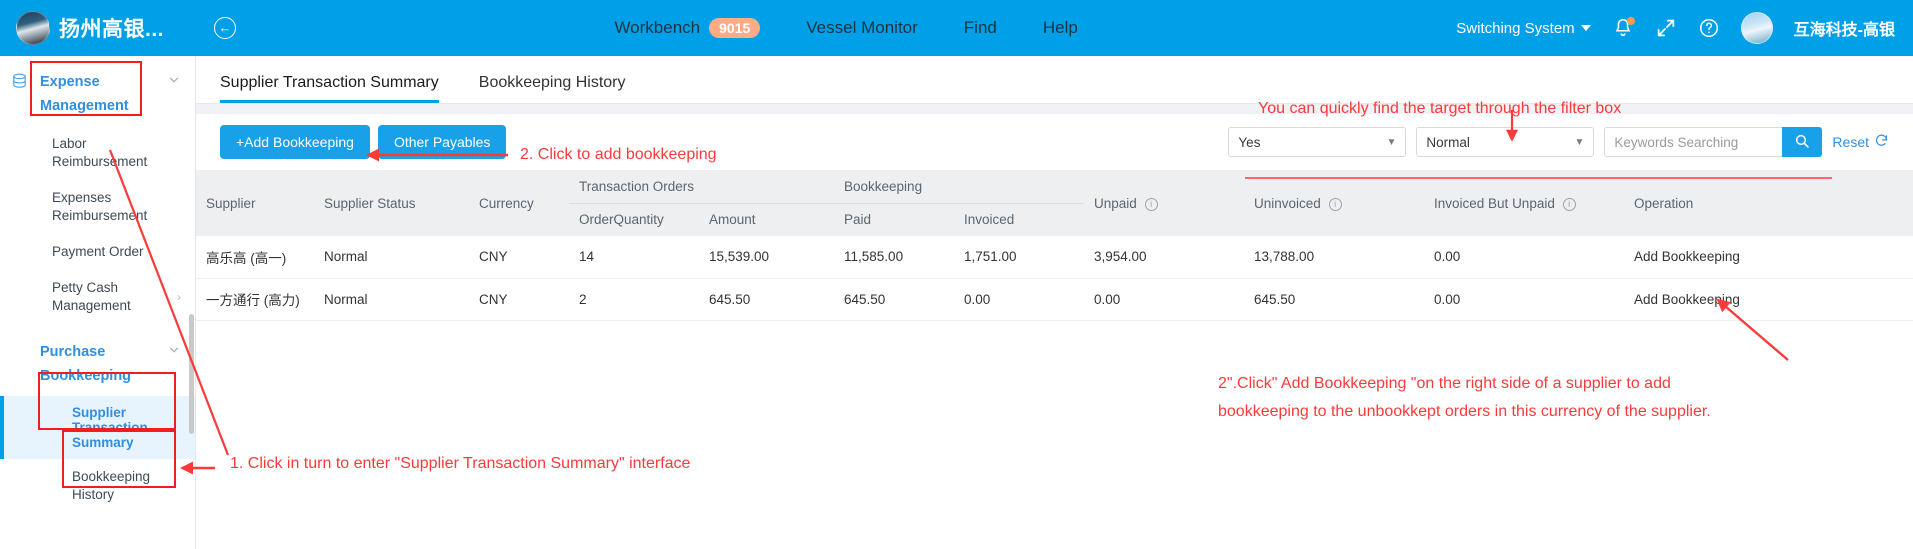 This screenshot has height=549, width=1913. Describe the element at coordinates (1164, 257) in the screenshot. I see `cell-unpaid: 3,954.00` at that location.